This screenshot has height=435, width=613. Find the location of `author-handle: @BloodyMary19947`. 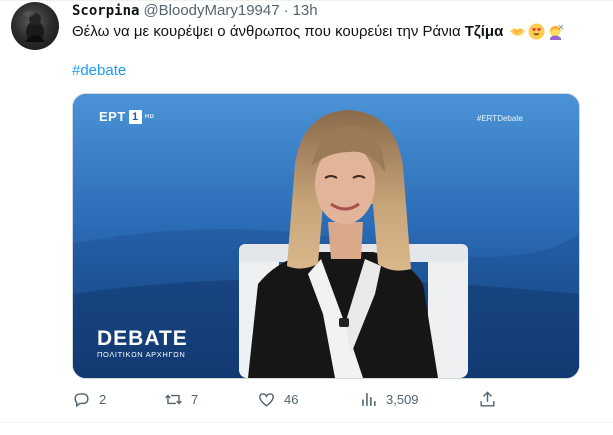

author-handle: @BloodyMary19947 is located at coordinates (211, 10).